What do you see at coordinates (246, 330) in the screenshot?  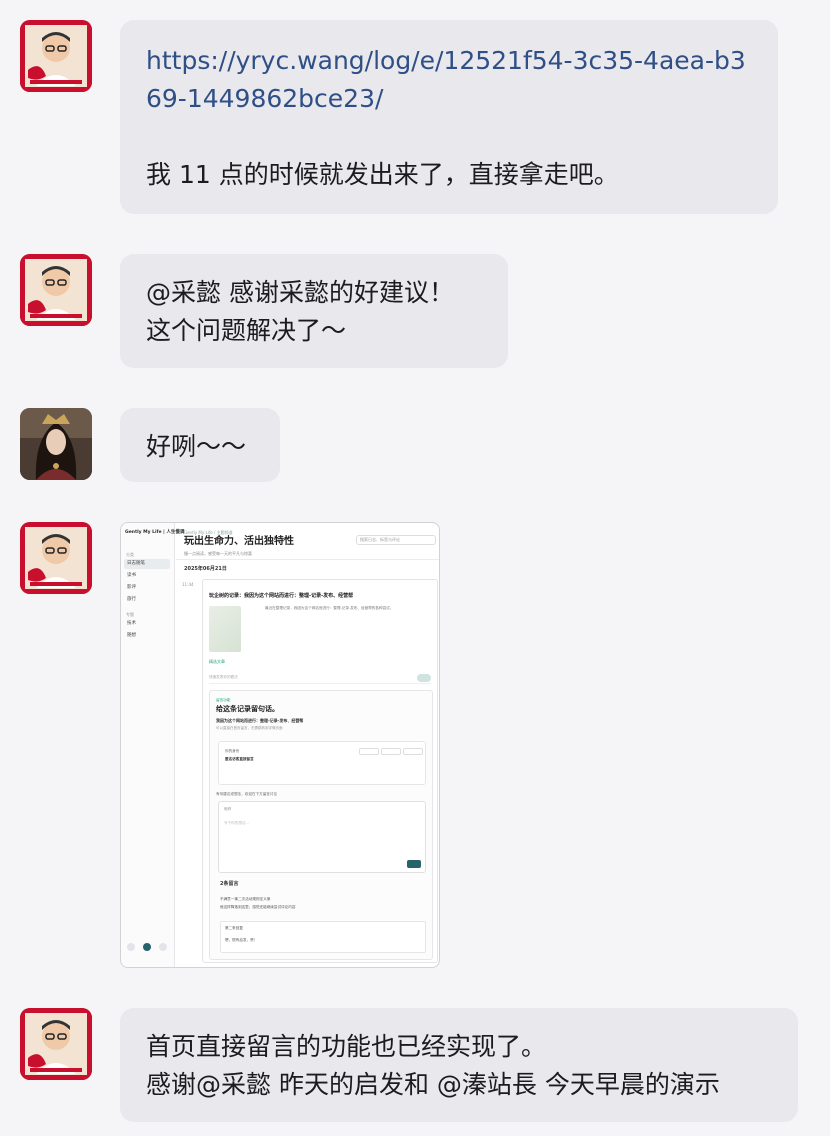 I see `message-line: 这个问题解决了～` at bounding box center [246, 330].